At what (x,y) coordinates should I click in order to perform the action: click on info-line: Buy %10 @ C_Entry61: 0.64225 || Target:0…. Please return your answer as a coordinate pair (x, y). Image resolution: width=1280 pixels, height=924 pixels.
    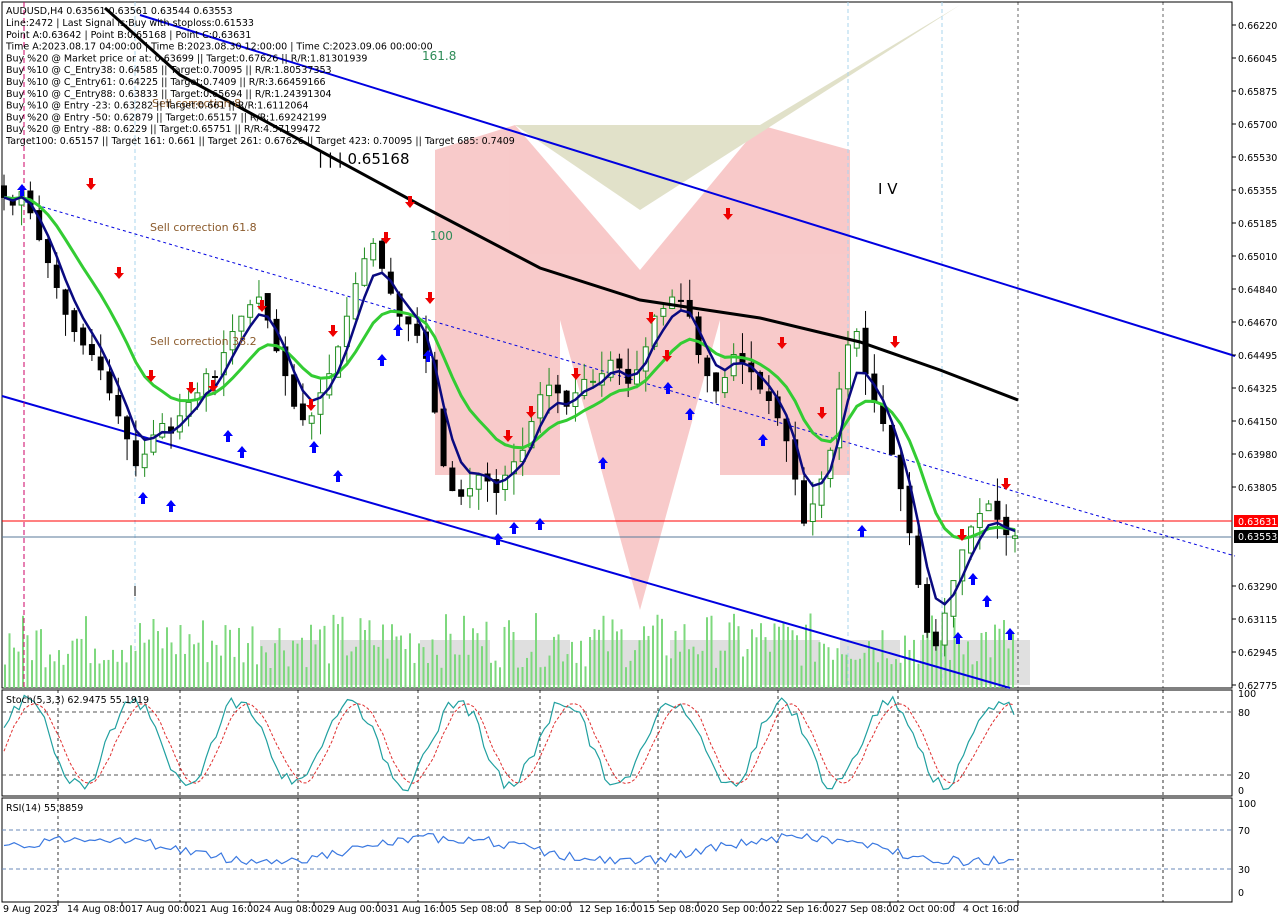
    Looking at the image, I should click on (166, 82).